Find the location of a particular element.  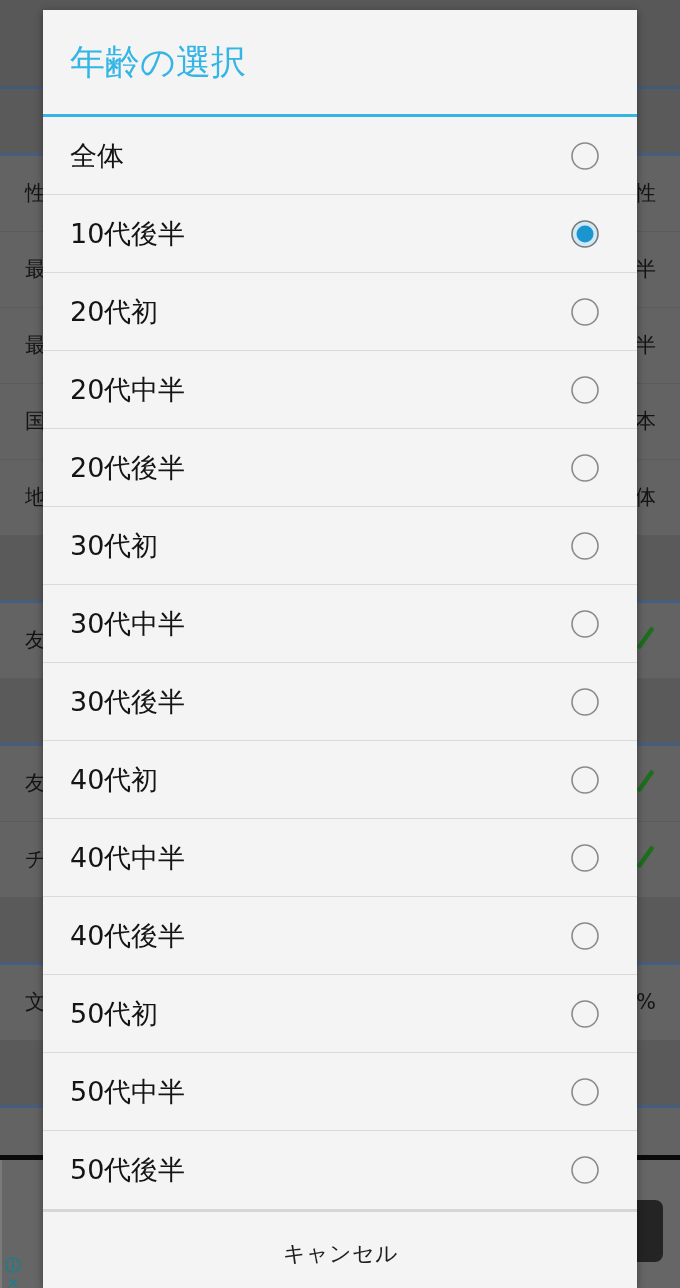

setting-value: 本 is located at coordinates (645, 421).